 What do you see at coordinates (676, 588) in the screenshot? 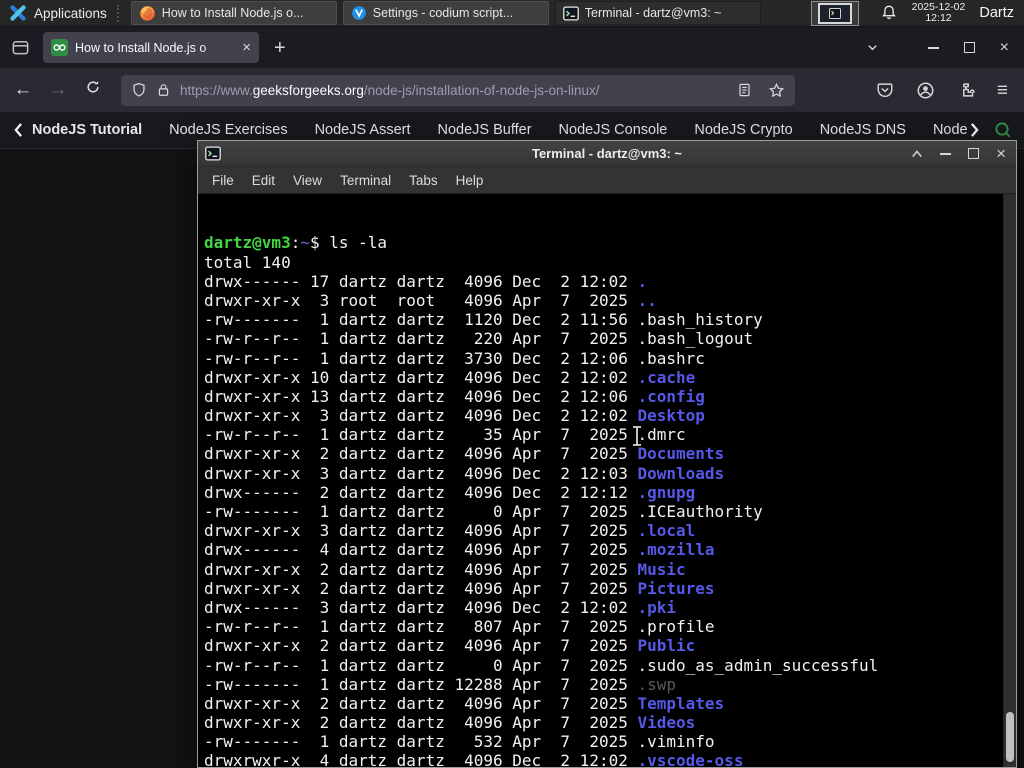
I see `file-name: Pictures` at bounding box center [676, 588].